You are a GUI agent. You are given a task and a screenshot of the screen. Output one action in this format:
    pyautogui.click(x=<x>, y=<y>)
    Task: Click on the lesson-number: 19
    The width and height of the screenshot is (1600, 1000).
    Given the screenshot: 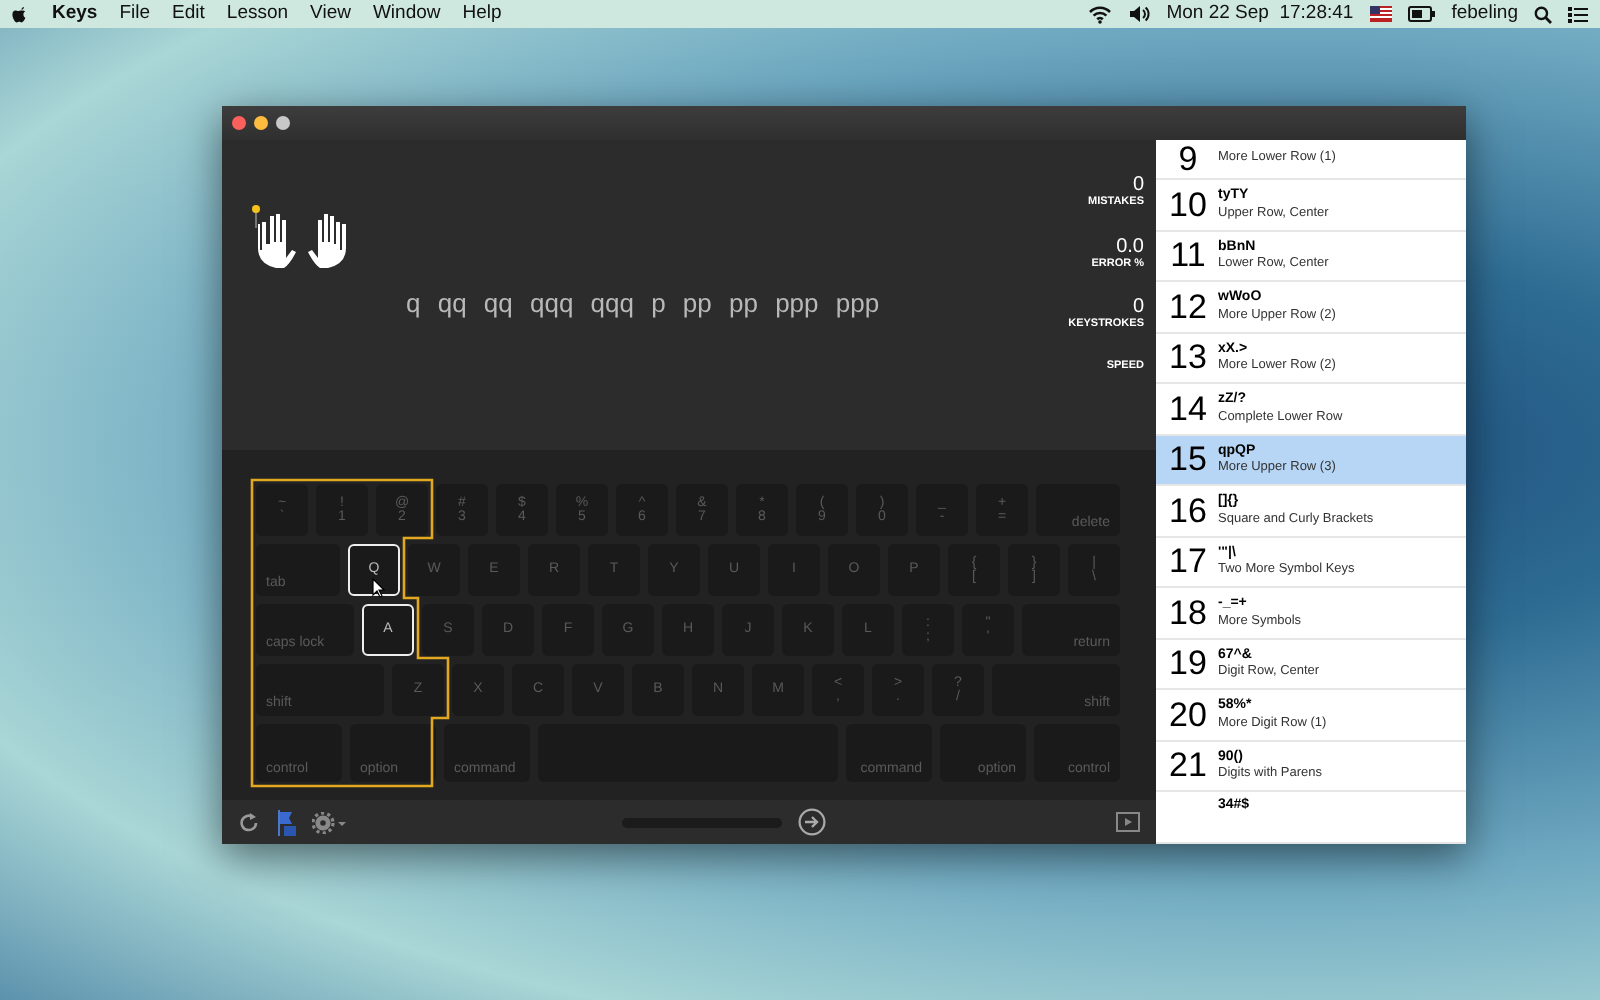 What is the action you would take?
    pyautogui.click(x=1188, y=663)
    